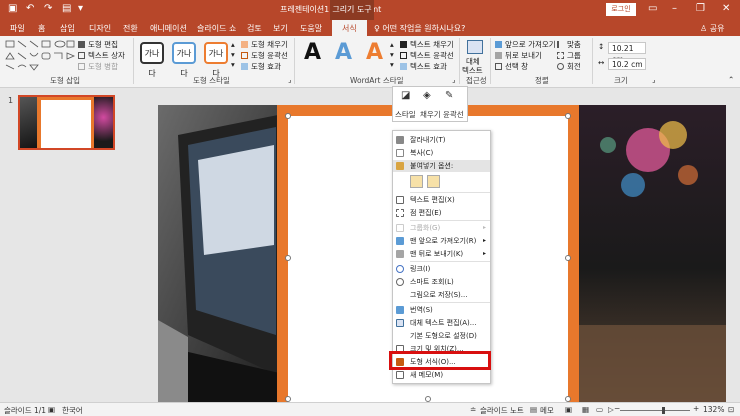  What do you see at coordinates (424, 28) in the screenshot?
I see `tell-me-text: 어떤 작업을 원하시나요?` at bounding box center [424, 28].